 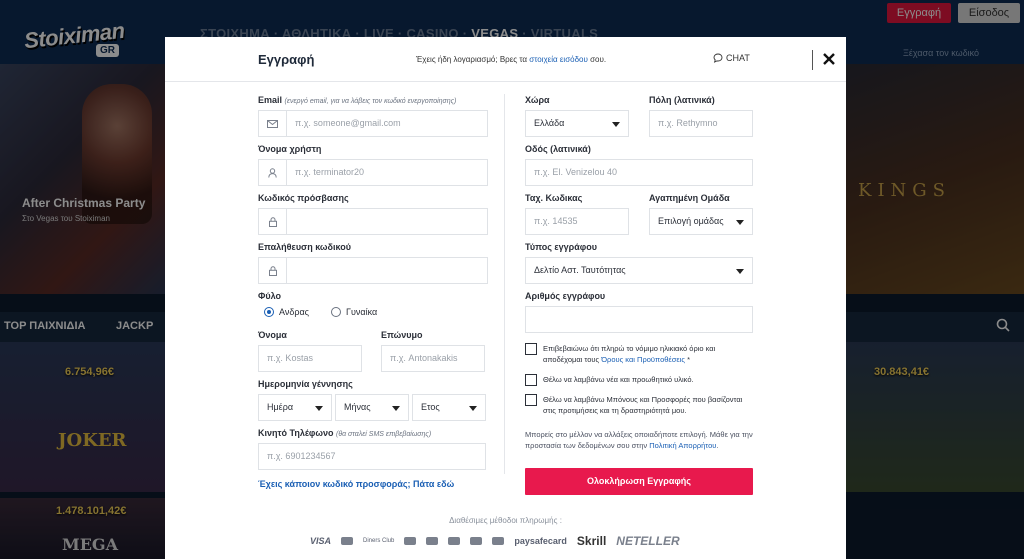 I want to click on document-type-select: Δελτίο Αστ. Ταυτότητας, so click(x=639, y=270).